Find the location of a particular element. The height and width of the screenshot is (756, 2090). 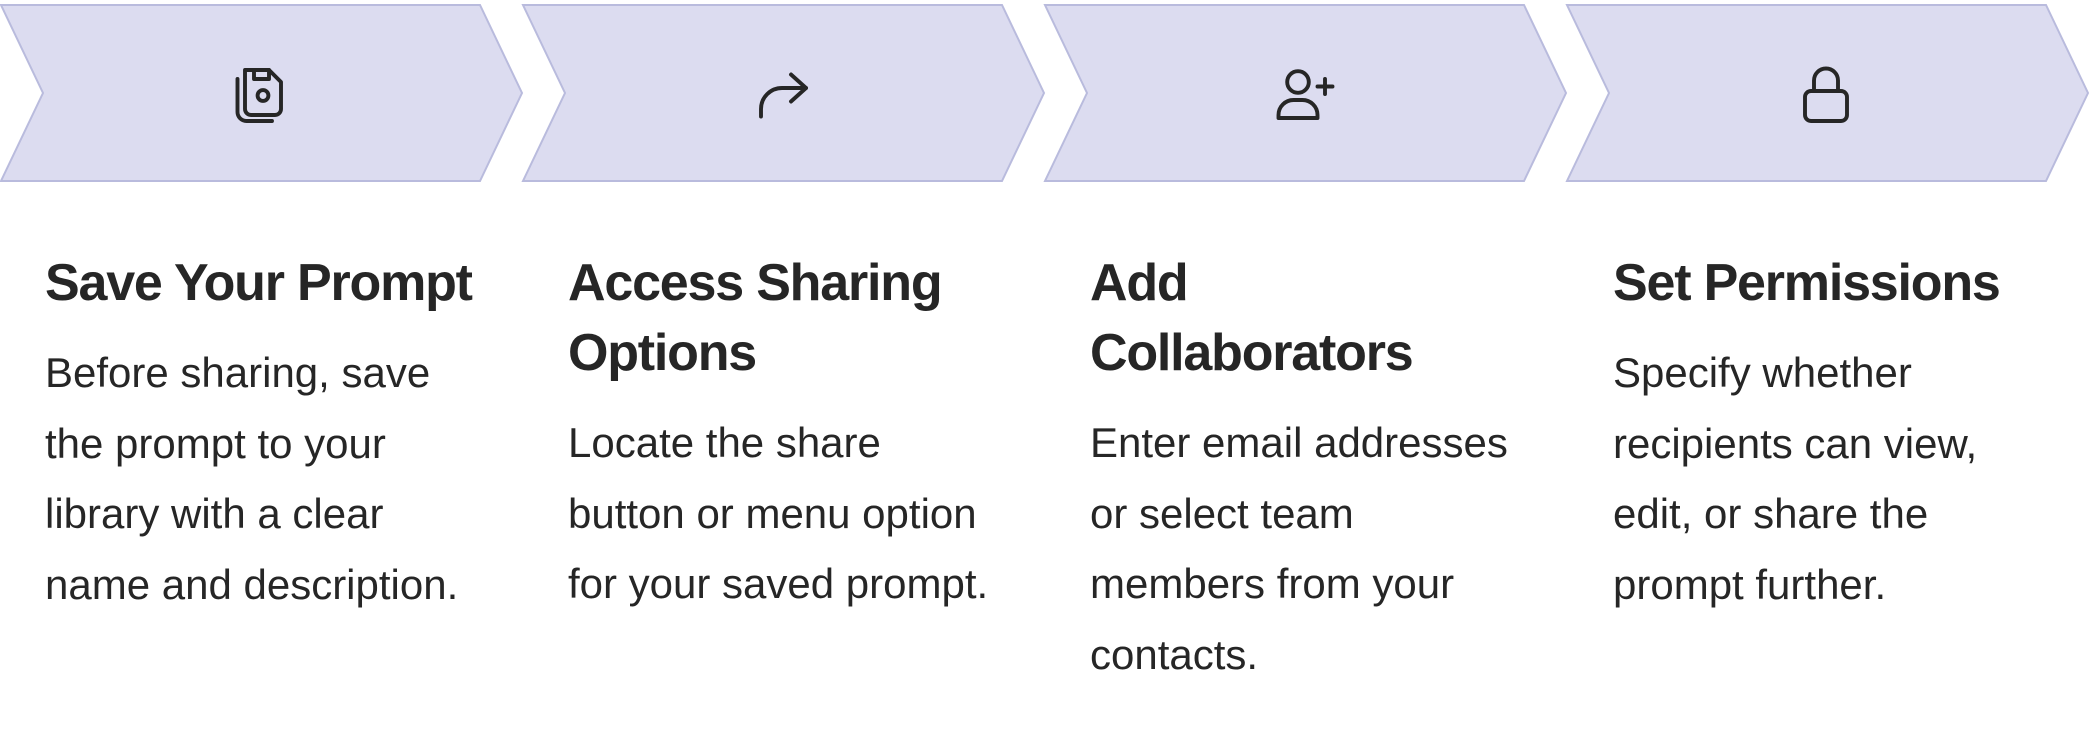

step-1-title: Save Your Prompt is located at coordinates (259, 283).